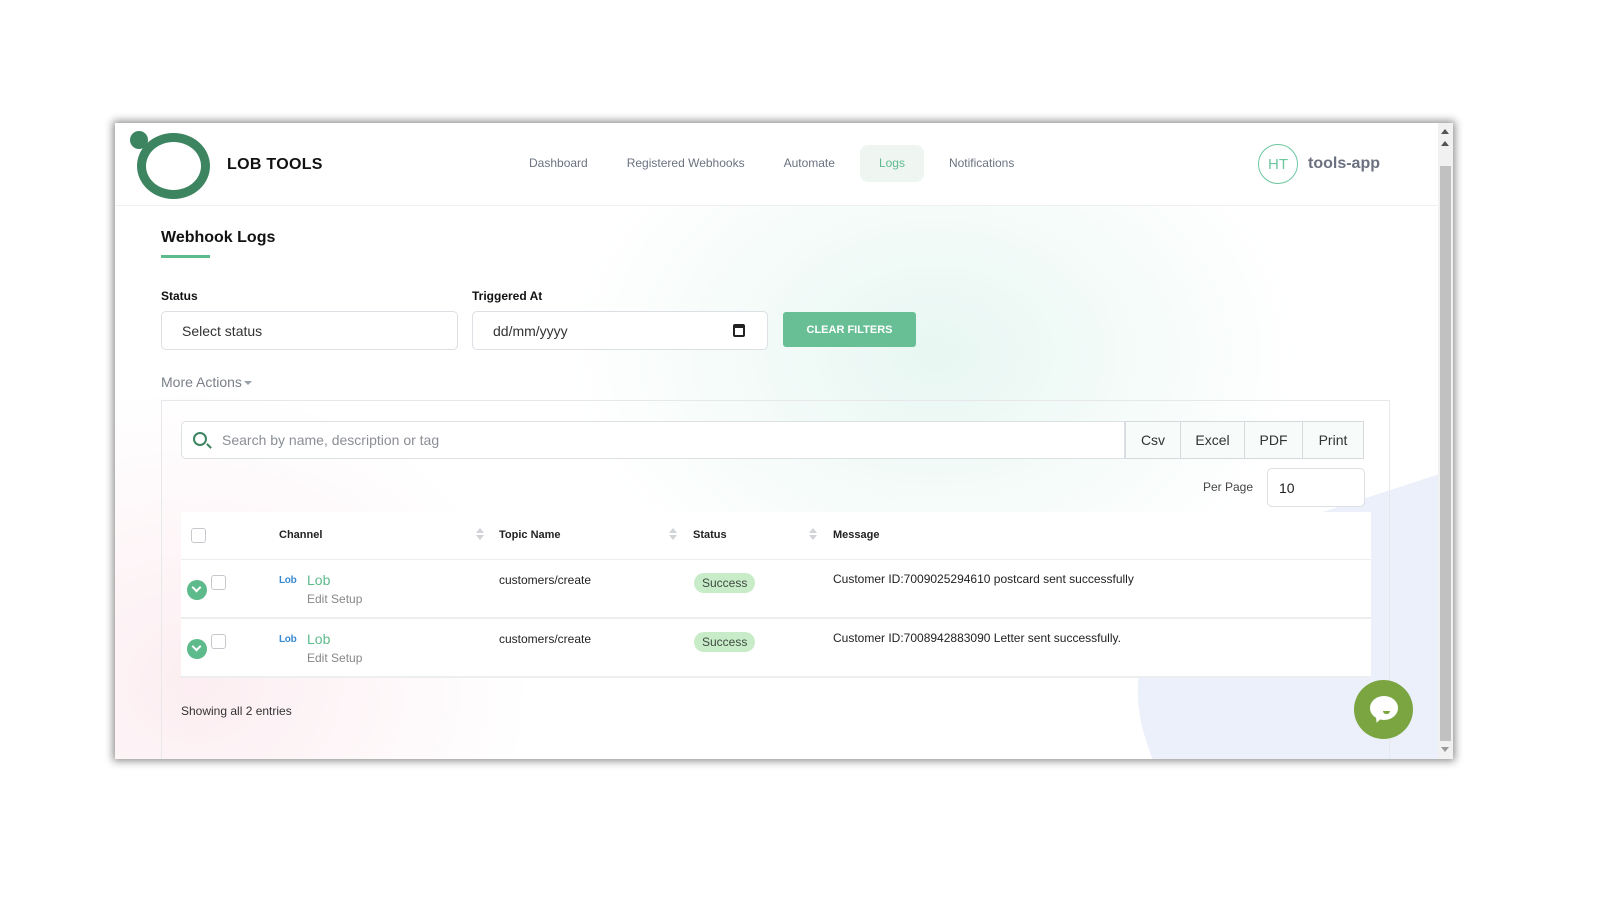 The image size is (1600, 900). I want to click on select-all-checkbox, so click(198, 535).